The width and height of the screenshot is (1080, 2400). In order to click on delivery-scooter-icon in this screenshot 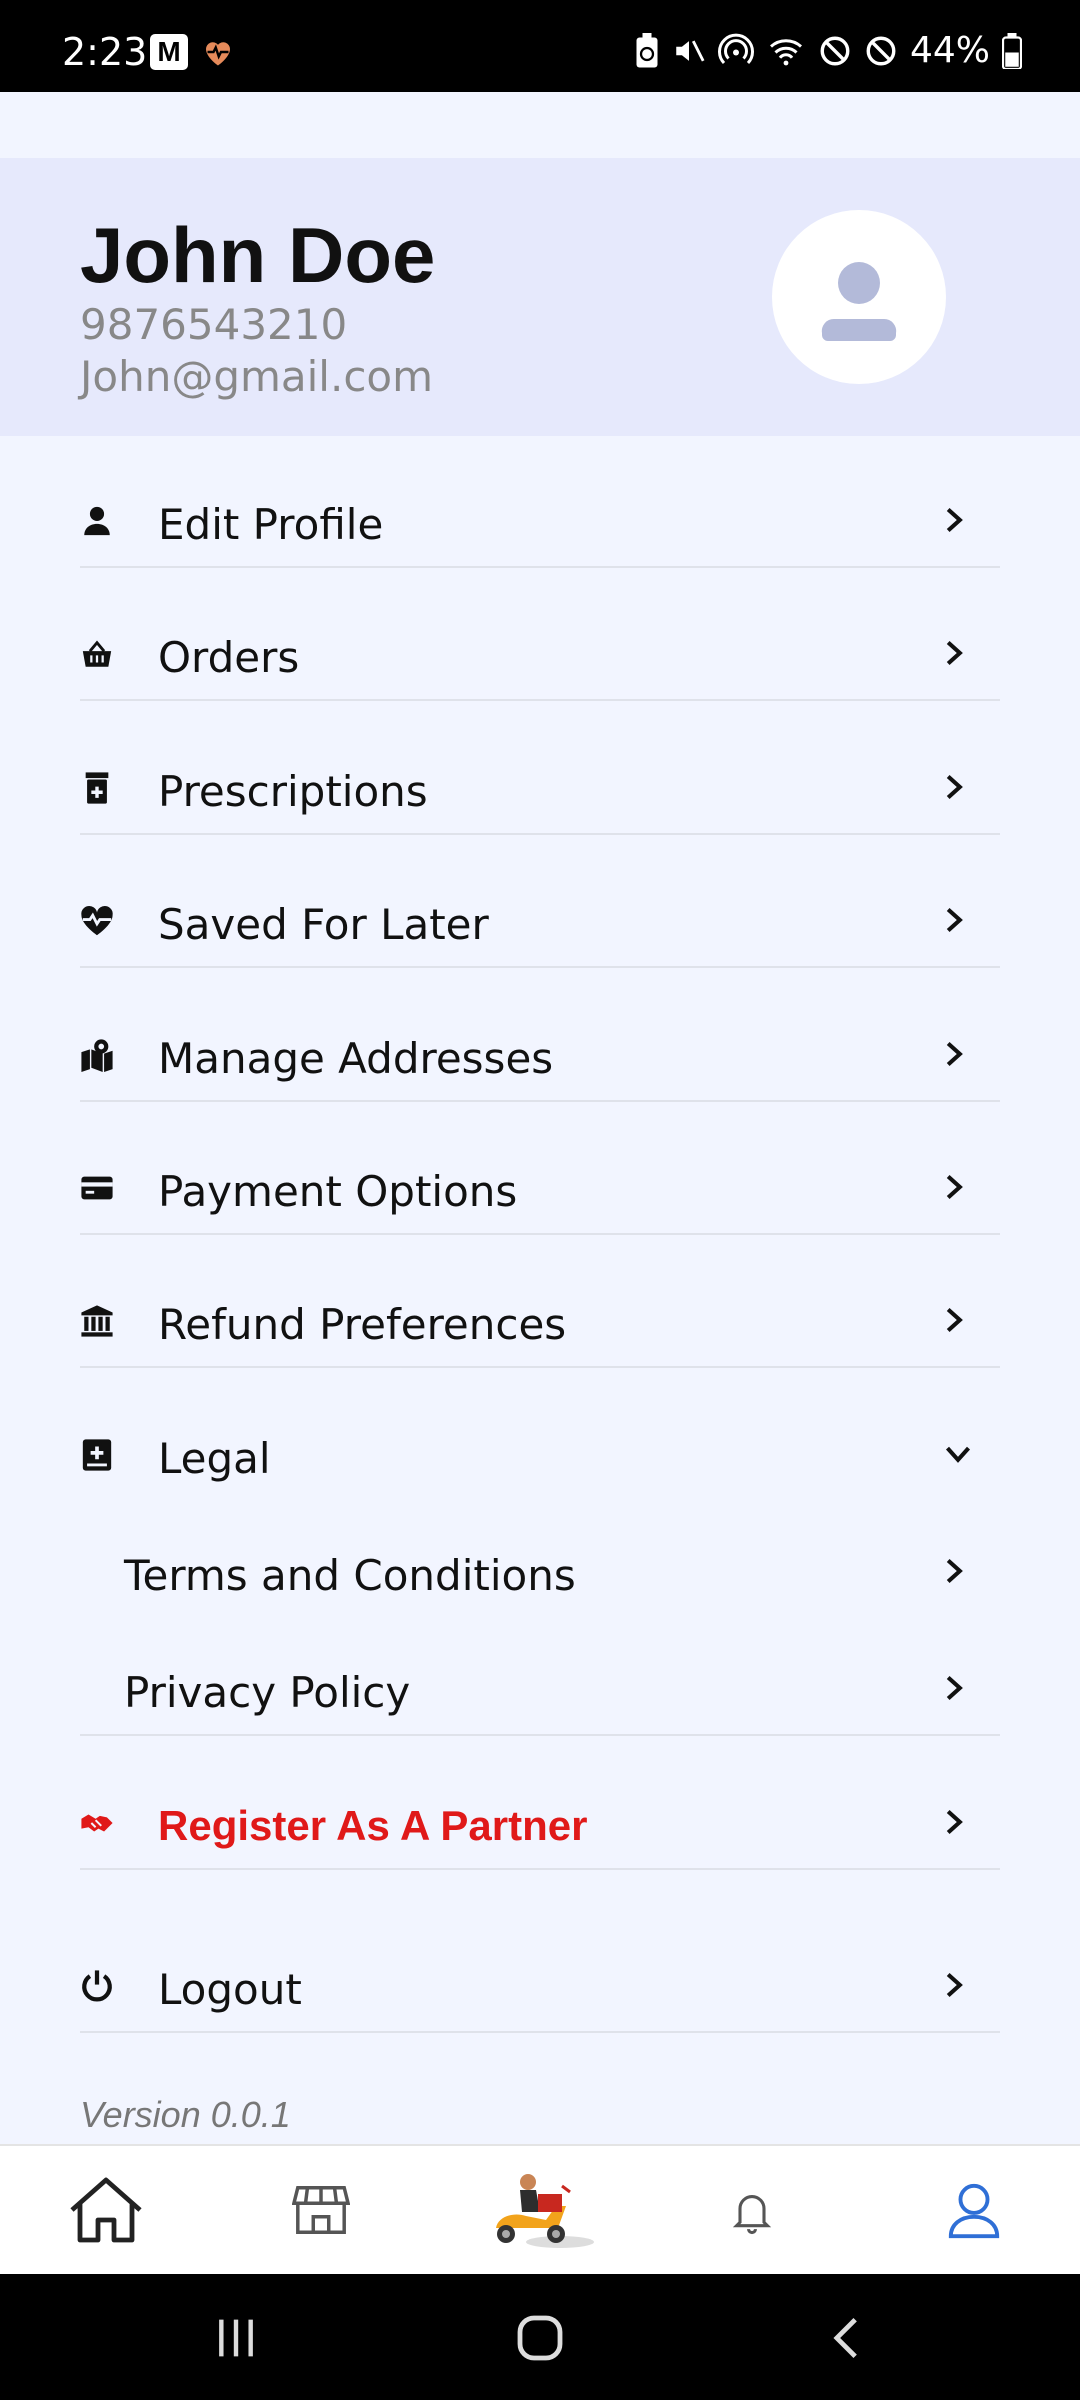, I will do `click(545, 2211)`.